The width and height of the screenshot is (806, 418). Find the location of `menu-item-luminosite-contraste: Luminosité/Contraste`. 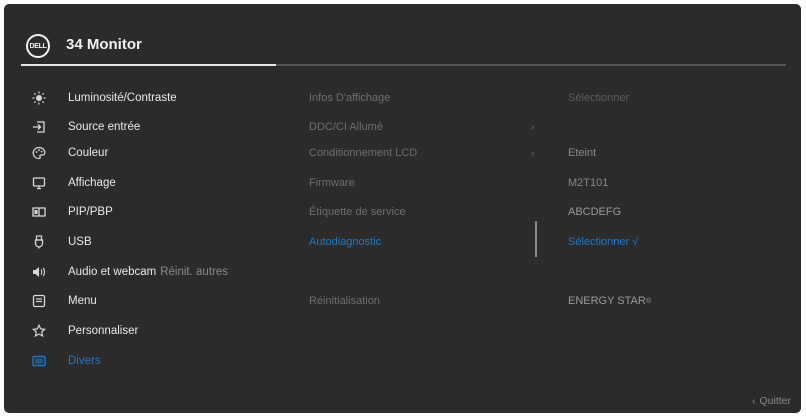

menu-item-luminosite-contraste: Luminosité/Contraste is located at coordinates (104, 98).